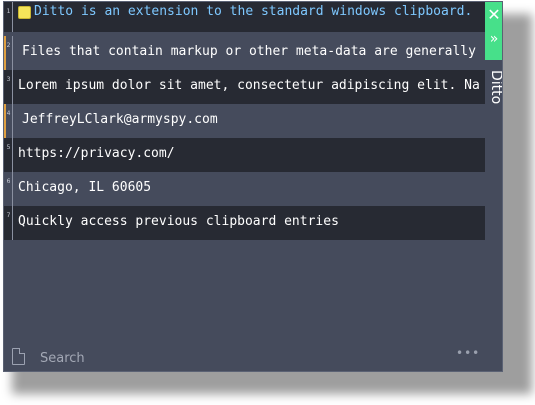  I want to click on clip-row-5: 5 https://privacy.com/, so click(244, 155).